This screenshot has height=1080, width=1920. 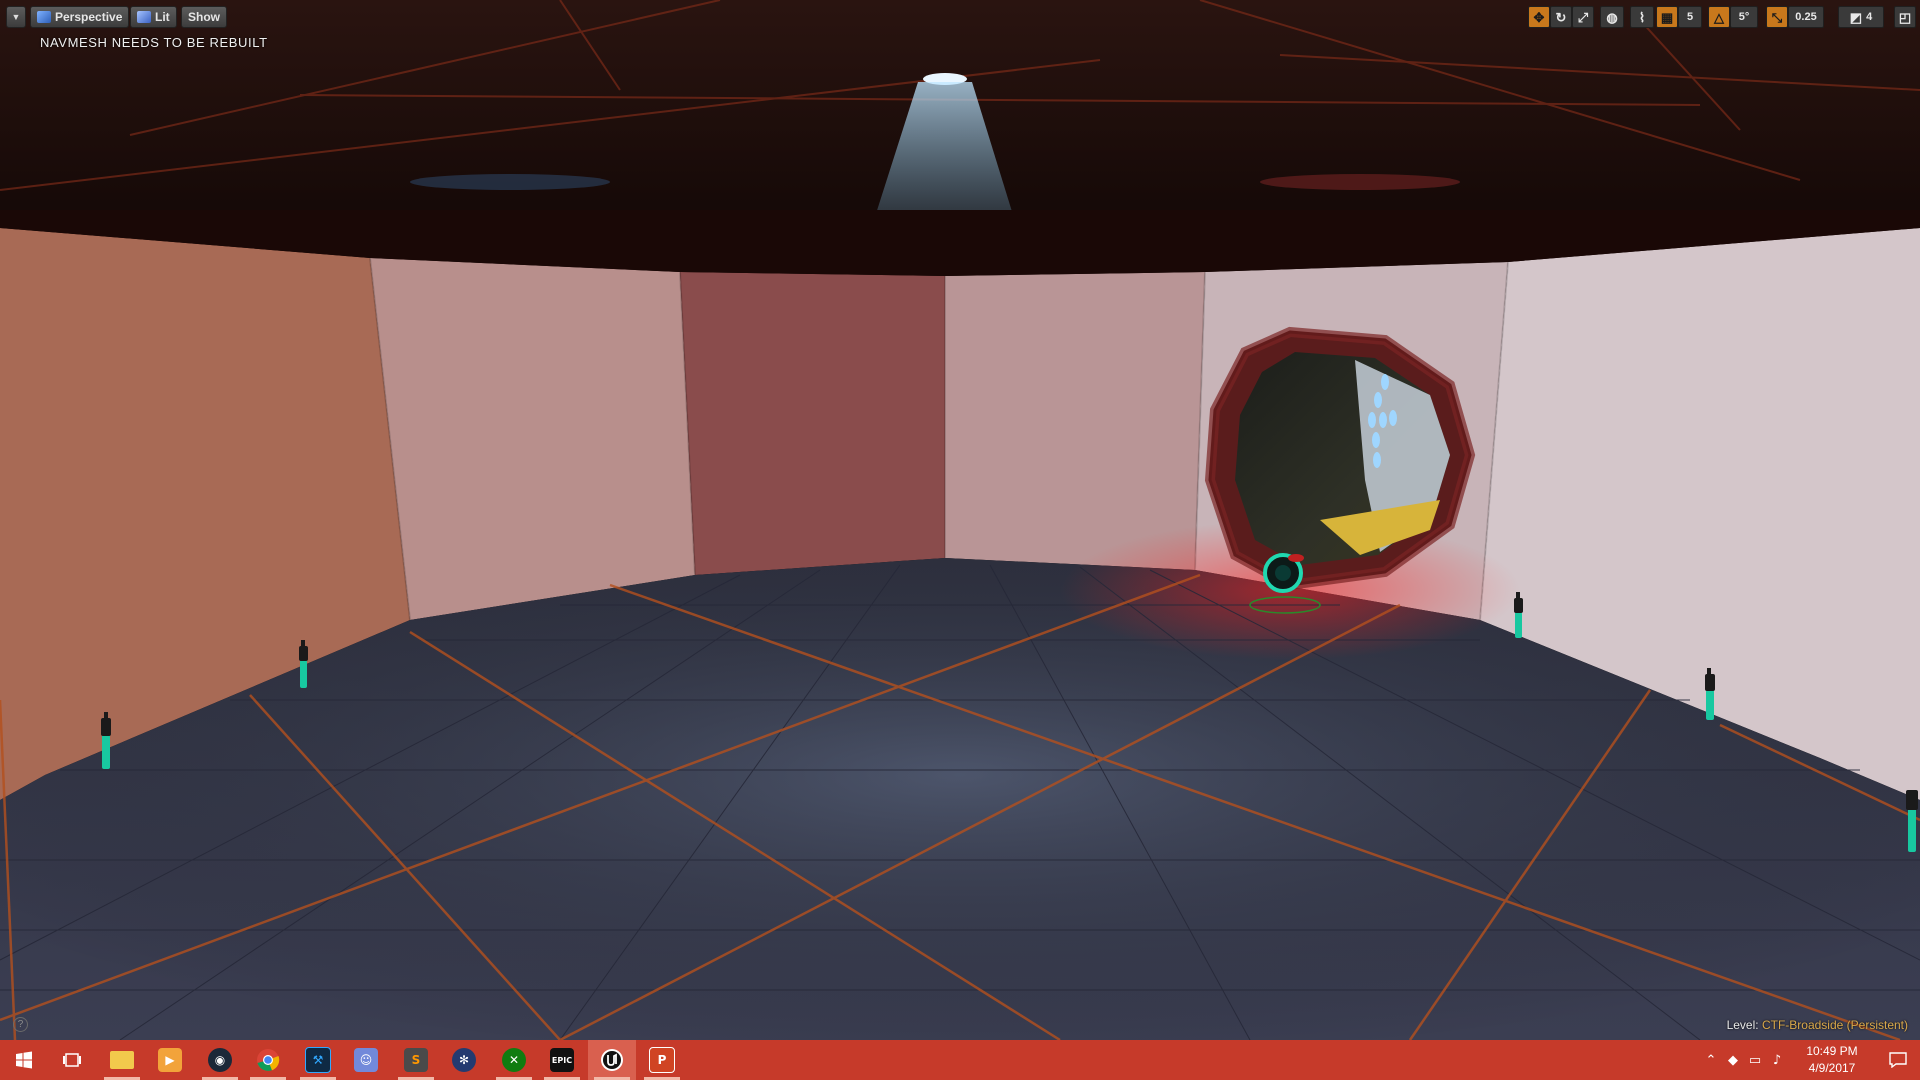 I want to click on grid-snap-toggle: ▦, so click(x=1667, y=17).